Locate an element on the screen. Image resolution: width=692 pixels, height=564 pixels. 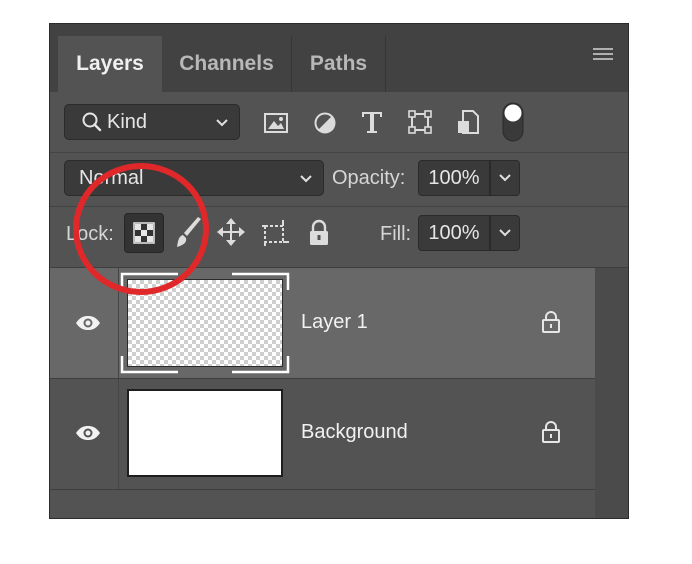
layer-thumbnail-white is located at coordinates (205, 433).